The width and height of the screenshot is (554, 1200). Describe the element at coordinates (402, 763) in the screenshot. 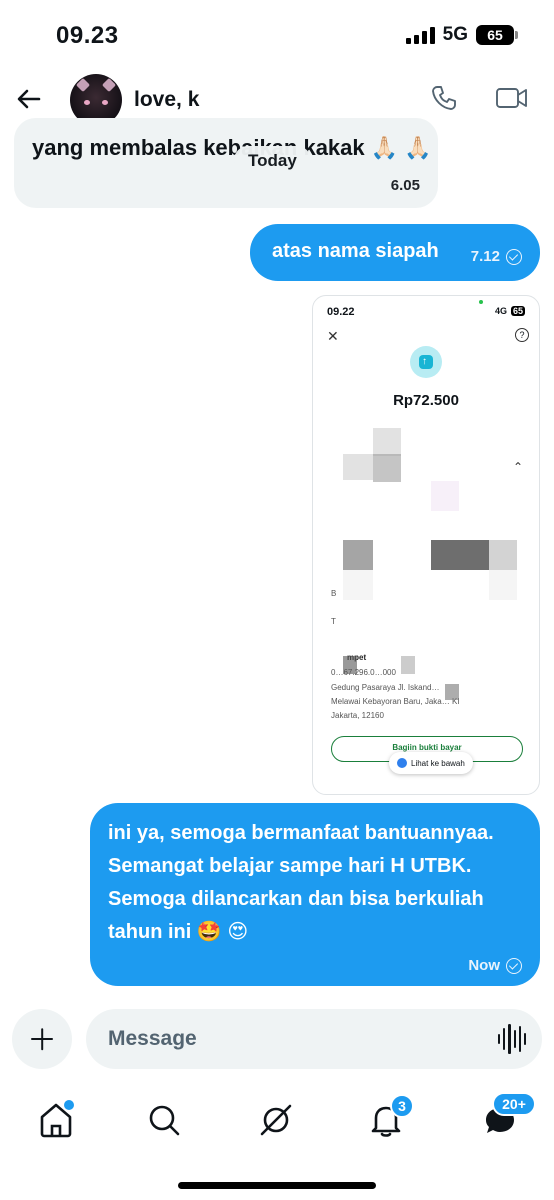

I see `scroll-down-icon` at that location.